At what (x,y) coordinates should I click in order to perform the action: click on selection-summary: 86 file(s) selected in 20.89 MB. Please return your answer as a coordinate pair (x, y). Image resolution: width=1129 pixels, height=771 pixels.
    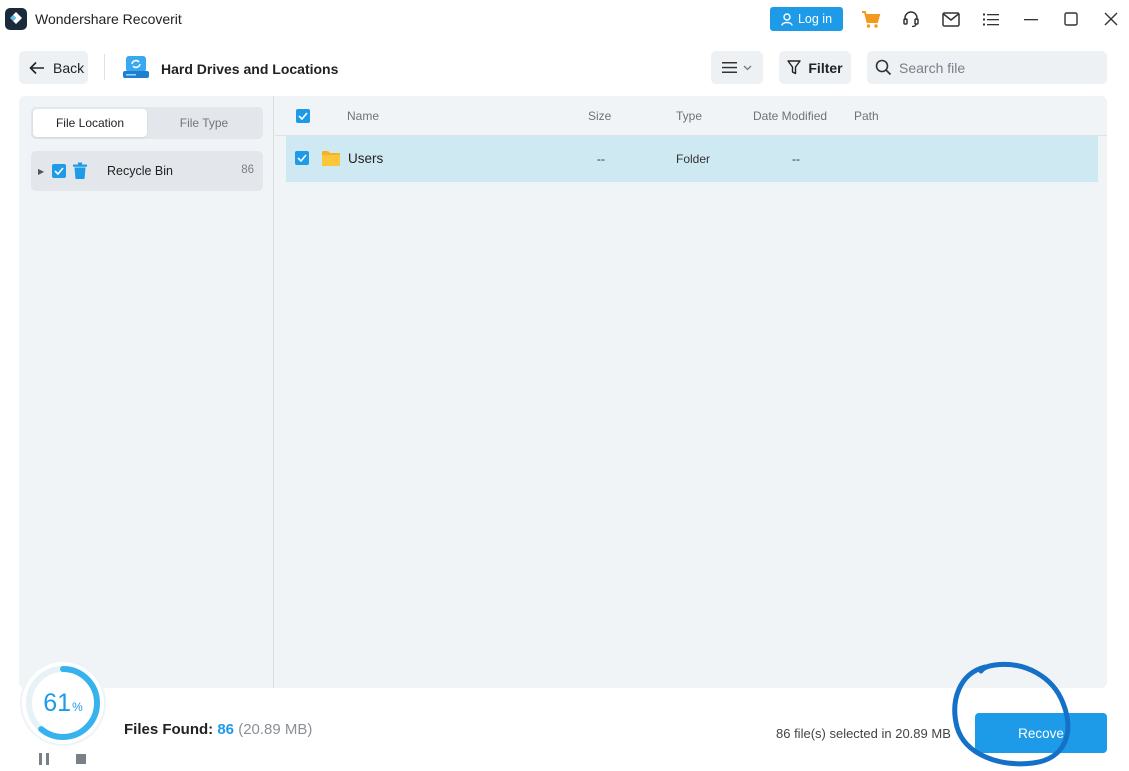
    Looking at the image, I should click on (863, 733).